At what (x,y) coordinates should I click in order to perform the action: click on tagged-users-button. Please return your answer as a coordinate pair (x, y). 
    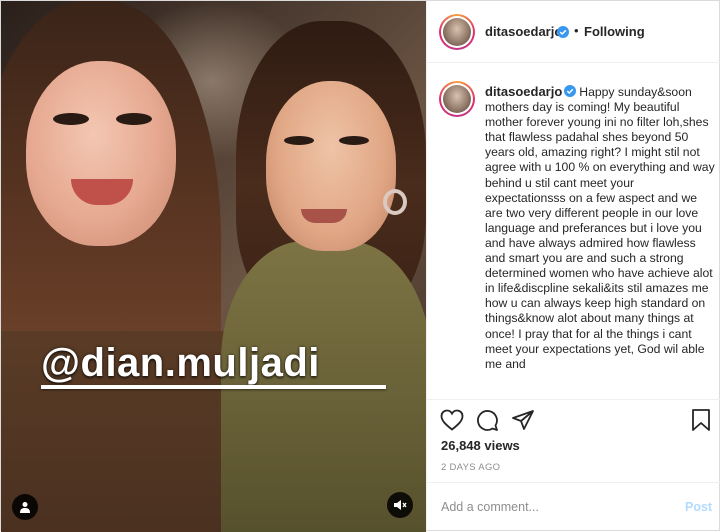
    Looking at the image, I should click on (25, 507).